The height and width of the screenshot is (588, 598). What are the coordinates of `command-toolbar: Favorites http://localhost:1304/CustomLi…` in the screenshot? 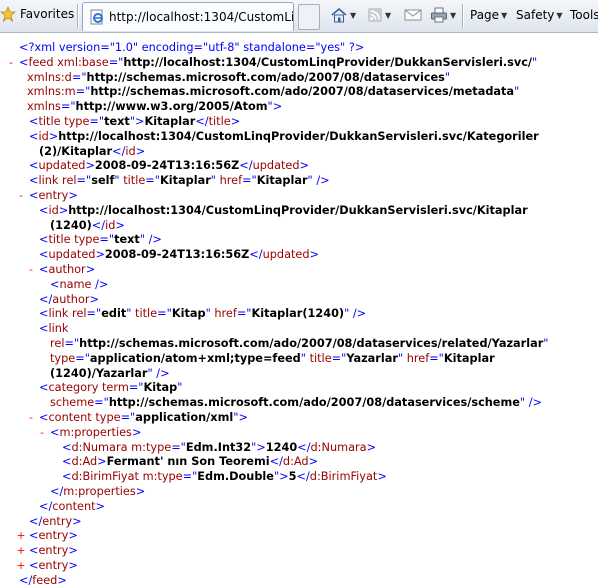 It's located at (299, 16).